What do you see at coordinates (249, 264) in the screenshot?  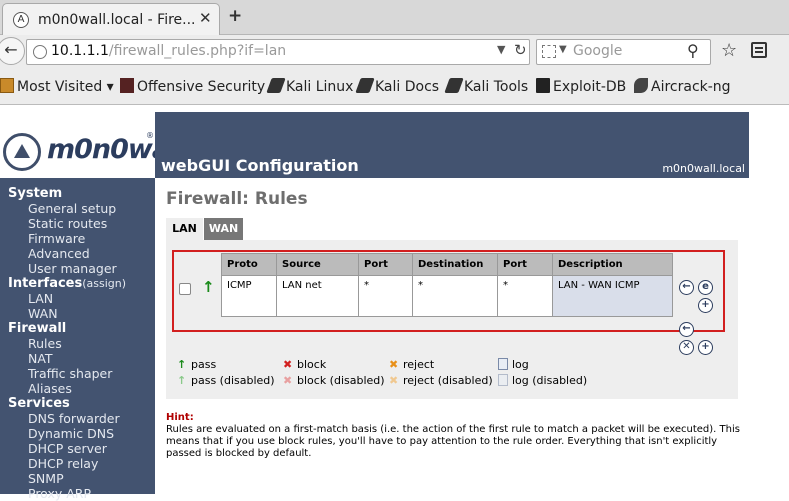 I see `column-header-proto: Proto` at bounding box center [249, 264].